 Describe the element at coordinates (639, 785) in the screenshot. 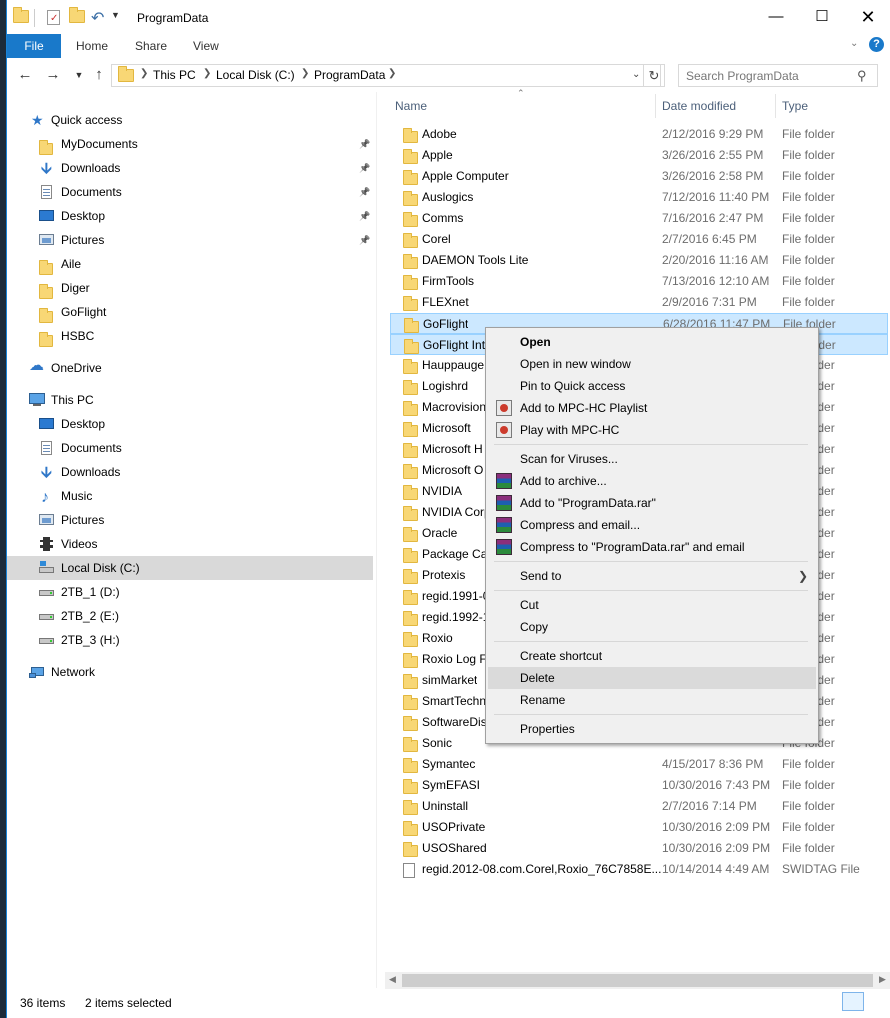

I see `file-row: SymEFASI 10/30/2016 7:43 PM File folder` at that location.